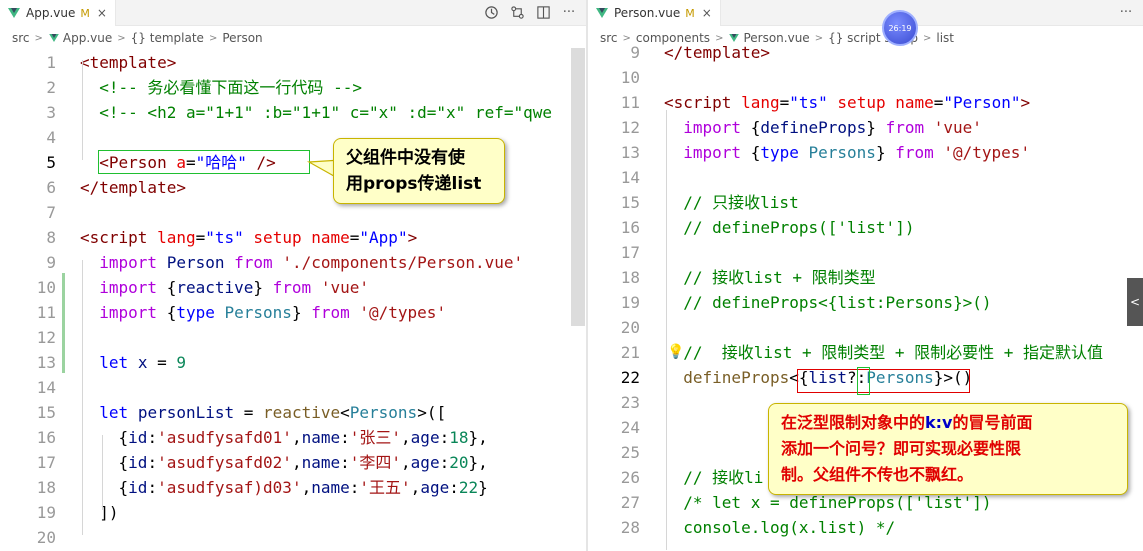 This screenshot has width=1143, height=551. What do you see at coordinates (517, 12) in the screenshot?
I see `compare-changes-icon` at bounding box center [517, 12].